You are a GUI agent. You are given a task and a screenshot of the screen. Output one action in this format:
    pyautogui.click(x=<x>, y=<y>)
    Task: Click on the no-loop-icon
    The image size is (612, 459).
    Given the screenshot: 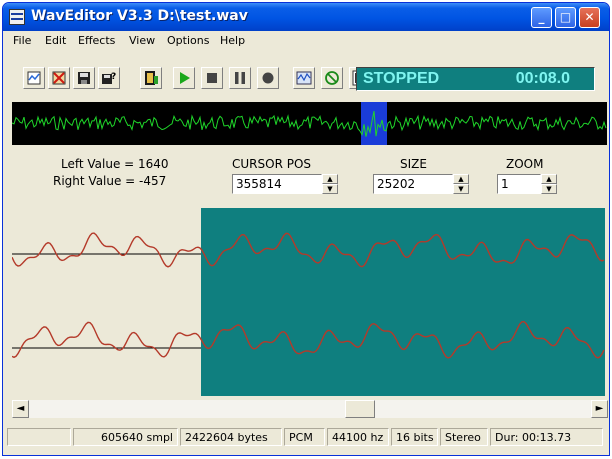 What is the action you would take?
    pyautogui.click(x=332, y=78)
    